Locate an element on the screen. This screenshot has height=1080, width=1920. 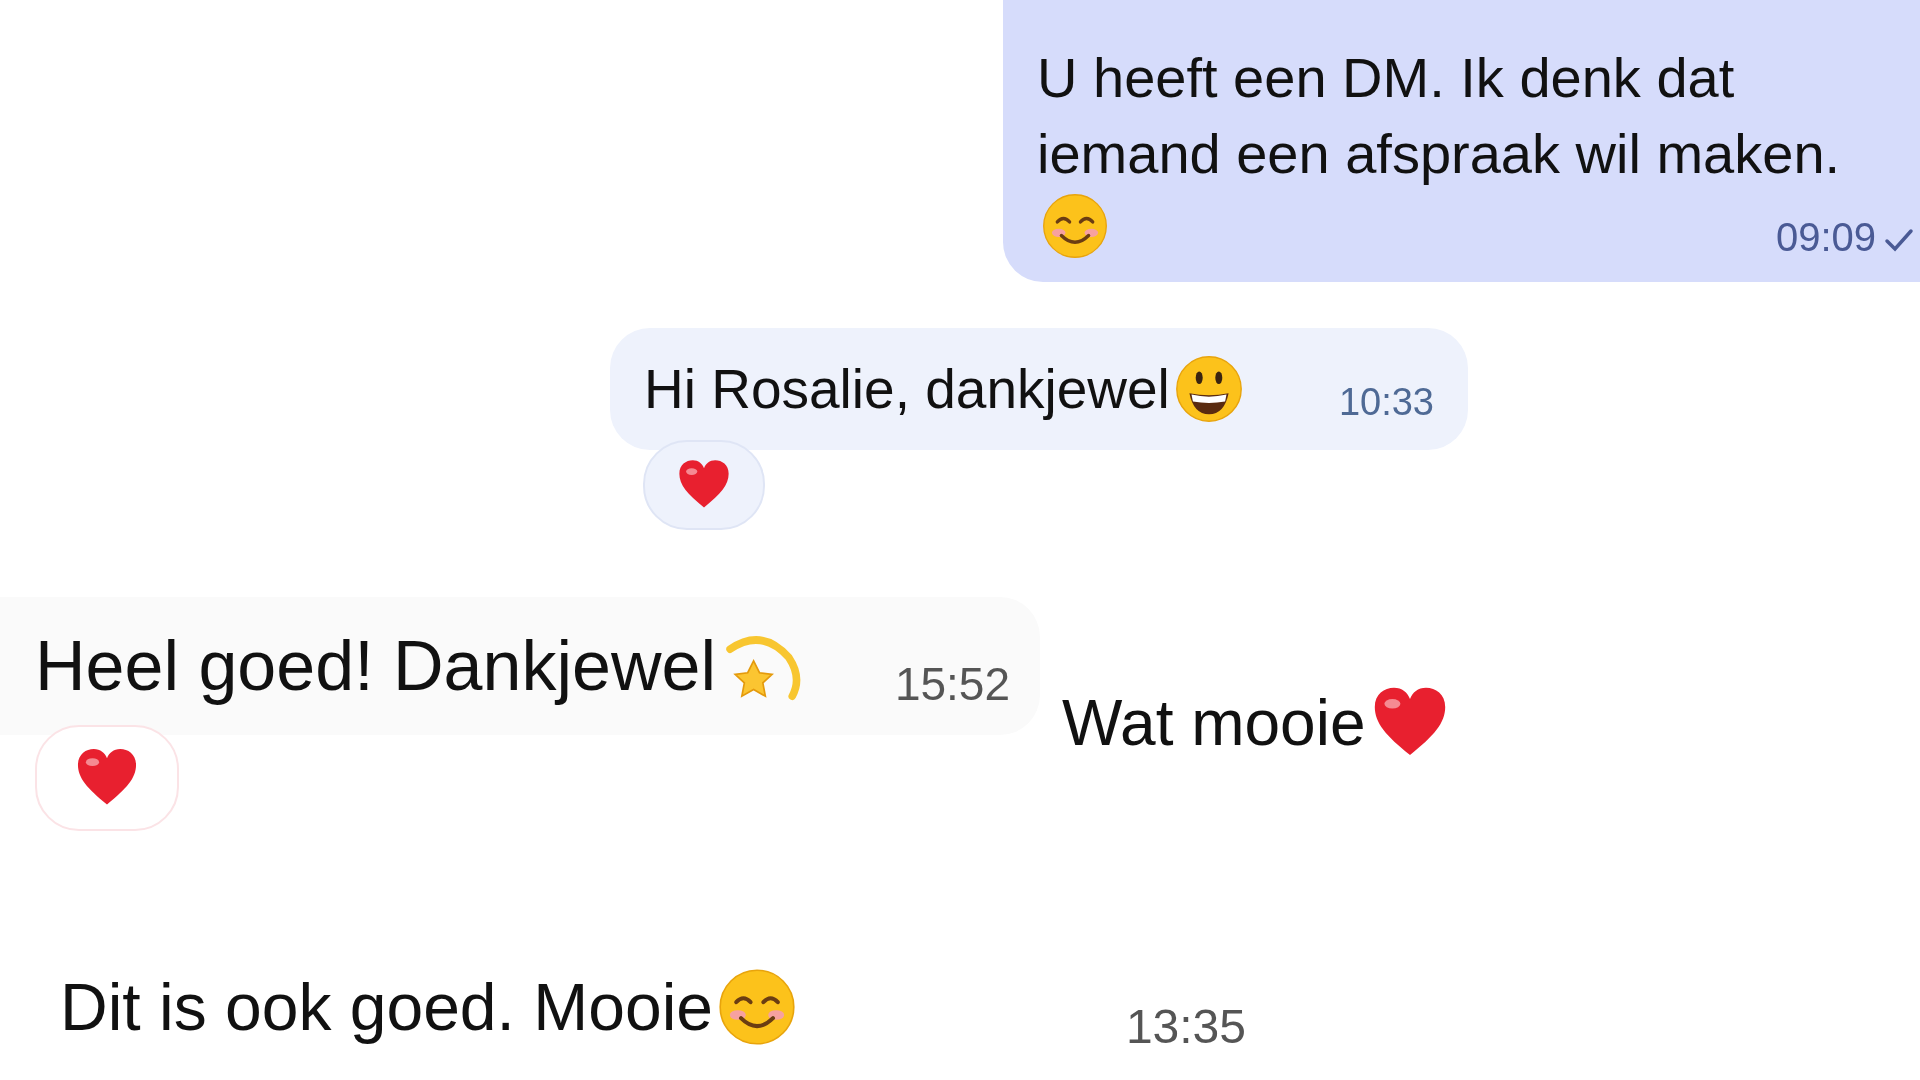
message-text: Dit is ook goed. Mooie is located at coordinates (386, 1006).